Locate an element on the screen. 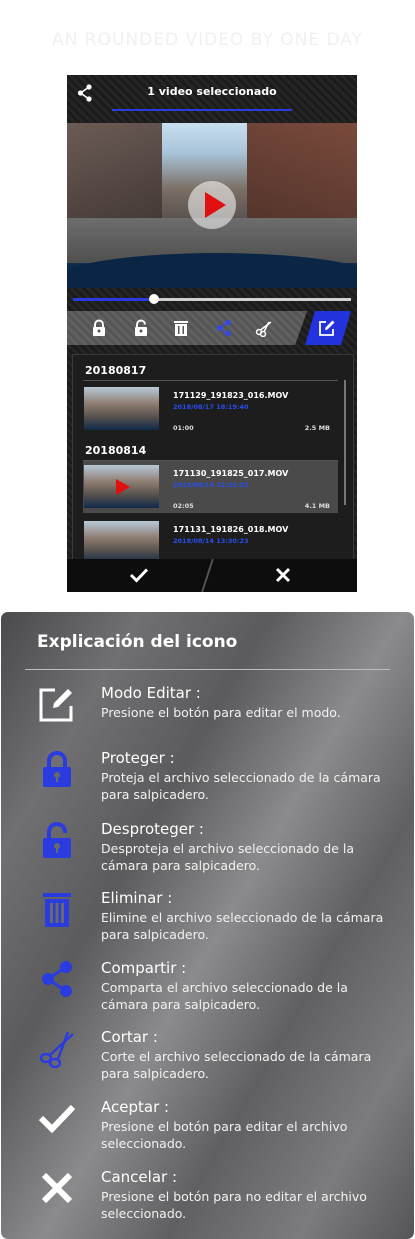 This screenshot has height=1239, width=415. edit-mode-button is located at coordinates (328, 328).